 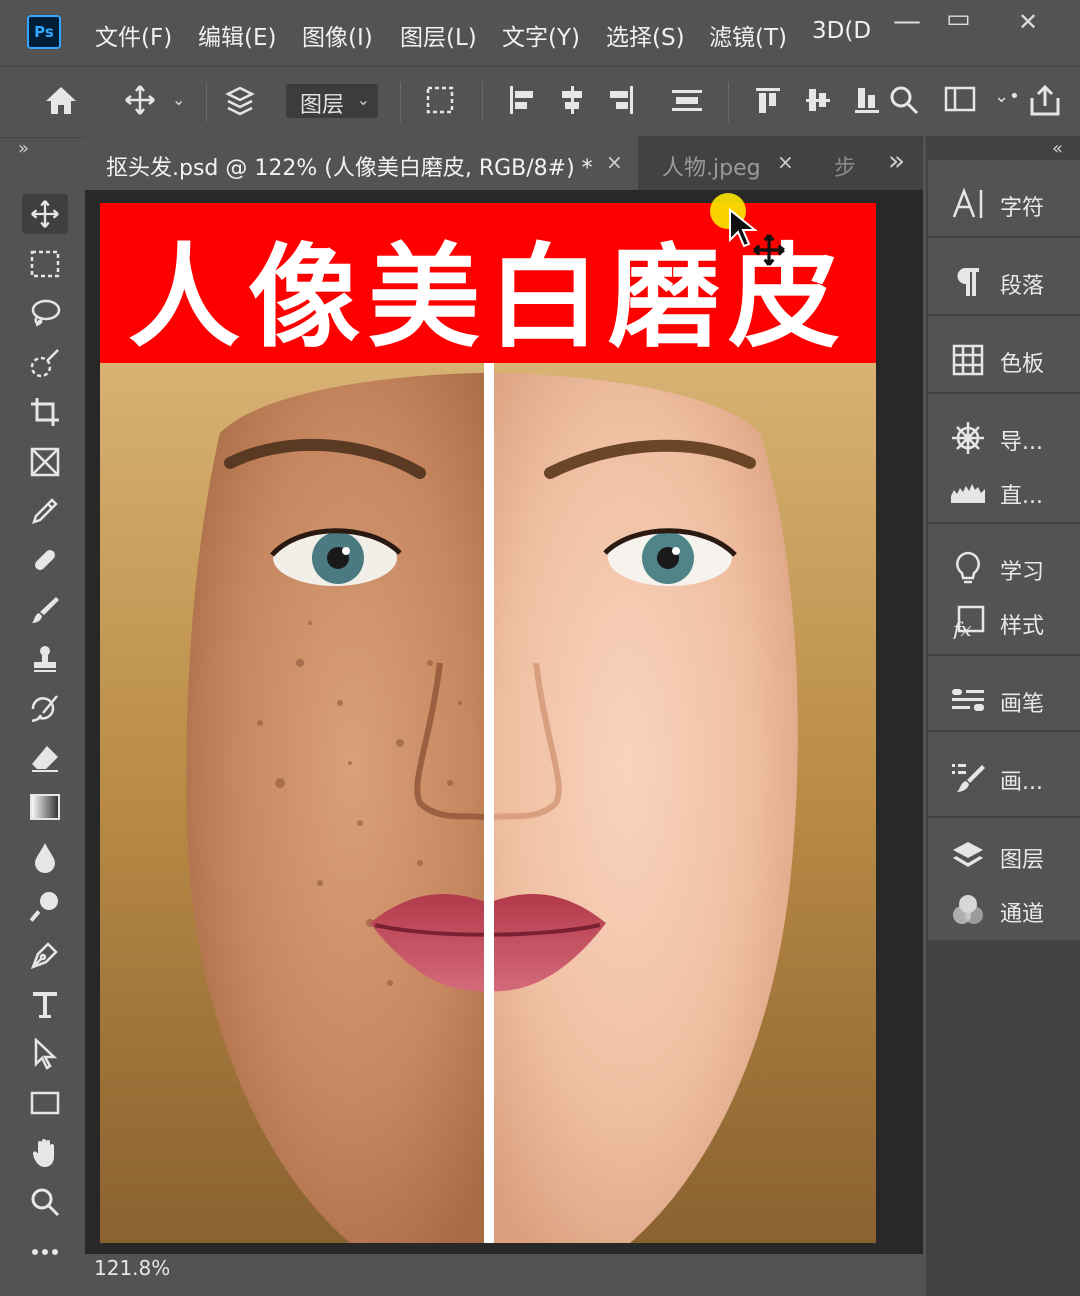 I want to click on search-icon, so click(x=904, y=102).